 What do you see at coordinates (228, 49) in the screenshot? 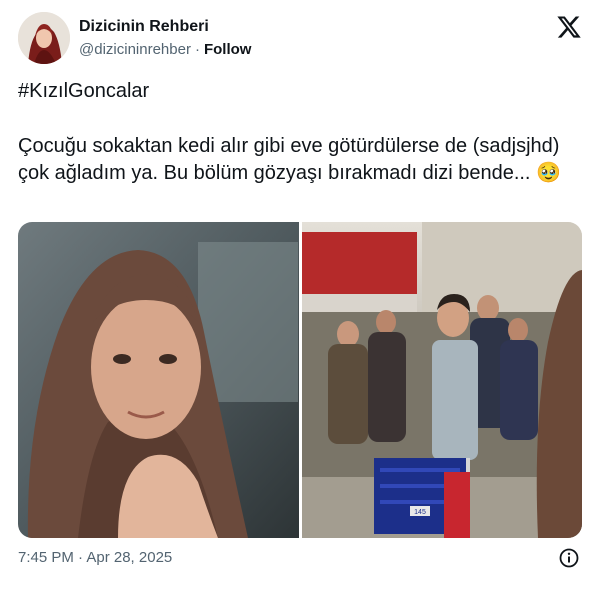
I see `follow-button: Follow` at bounding box center [228, 49].